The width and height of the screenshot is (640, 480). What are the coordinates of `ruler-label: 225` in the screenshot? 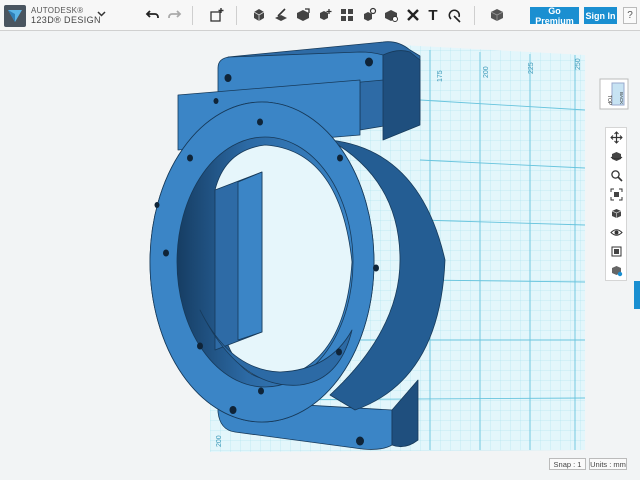 It's located at (531, 68).